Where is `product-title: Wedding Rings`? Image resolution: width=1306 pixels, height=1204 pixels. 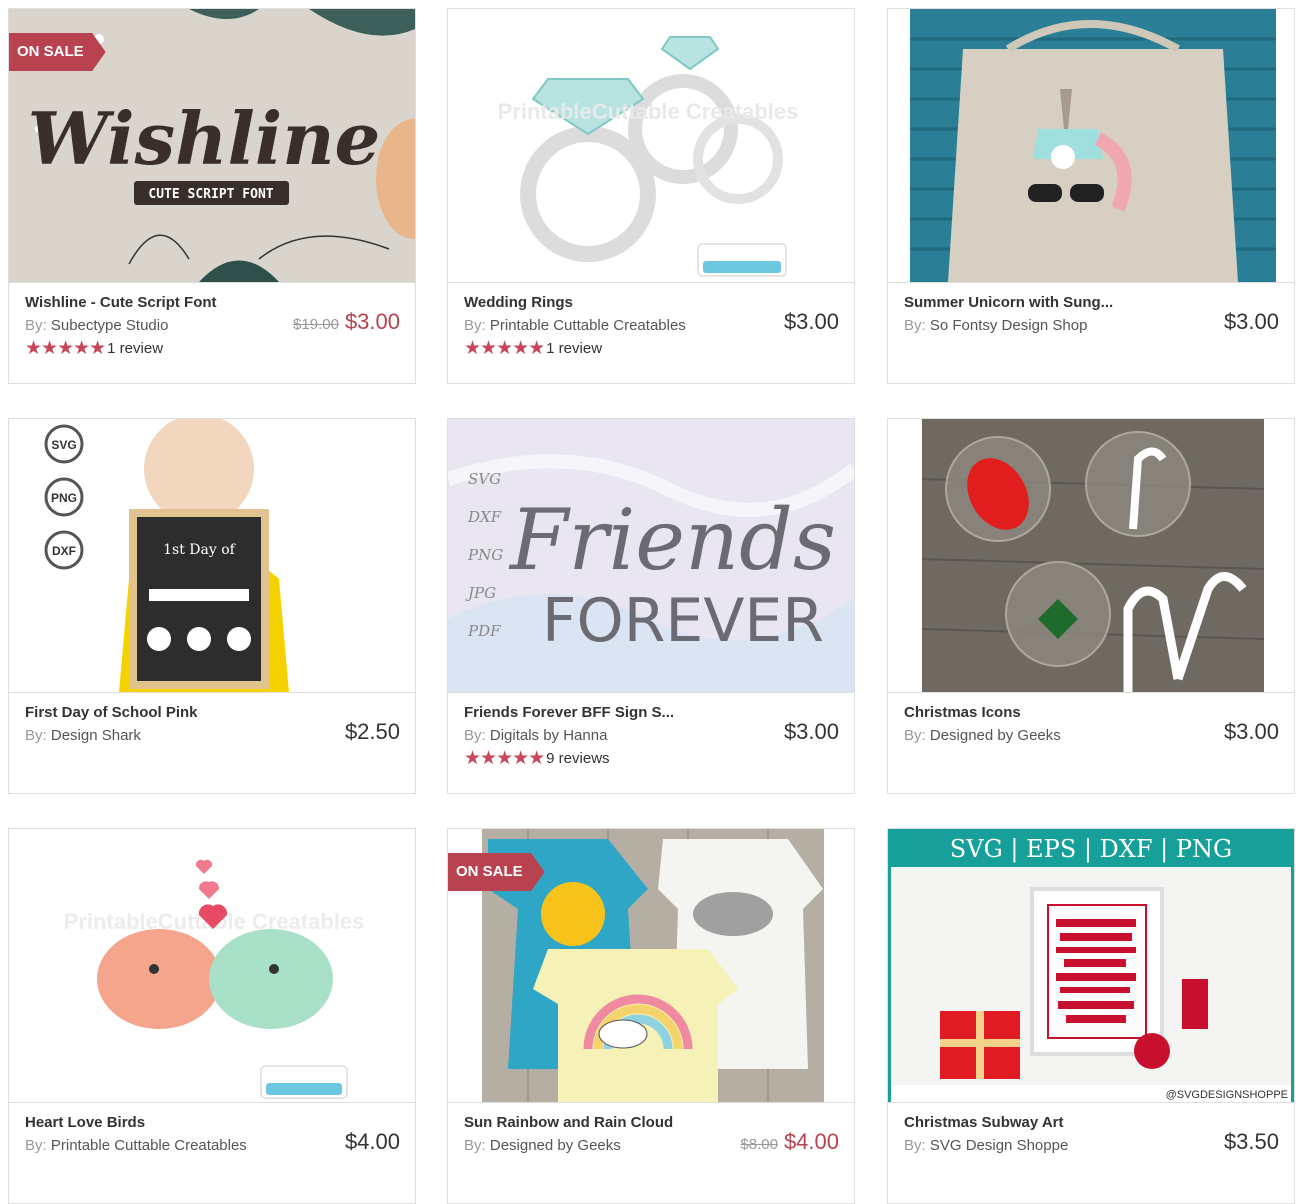 product-title: Wedding Rings is located at coordinates (594, 303).